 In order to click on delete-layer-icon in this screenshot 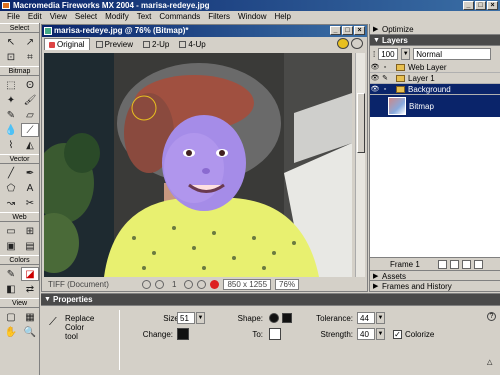, I will do `click(478, 264)`.